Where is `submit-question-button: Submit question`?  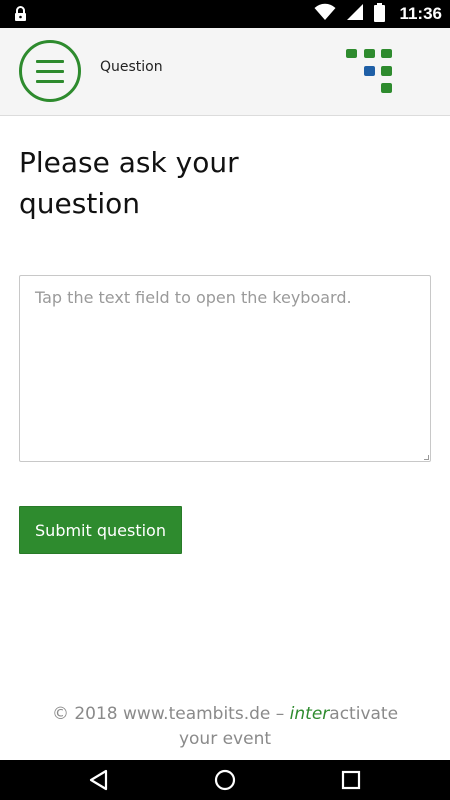
submit-question-button: Submit question is located at coordinates (100, 530).